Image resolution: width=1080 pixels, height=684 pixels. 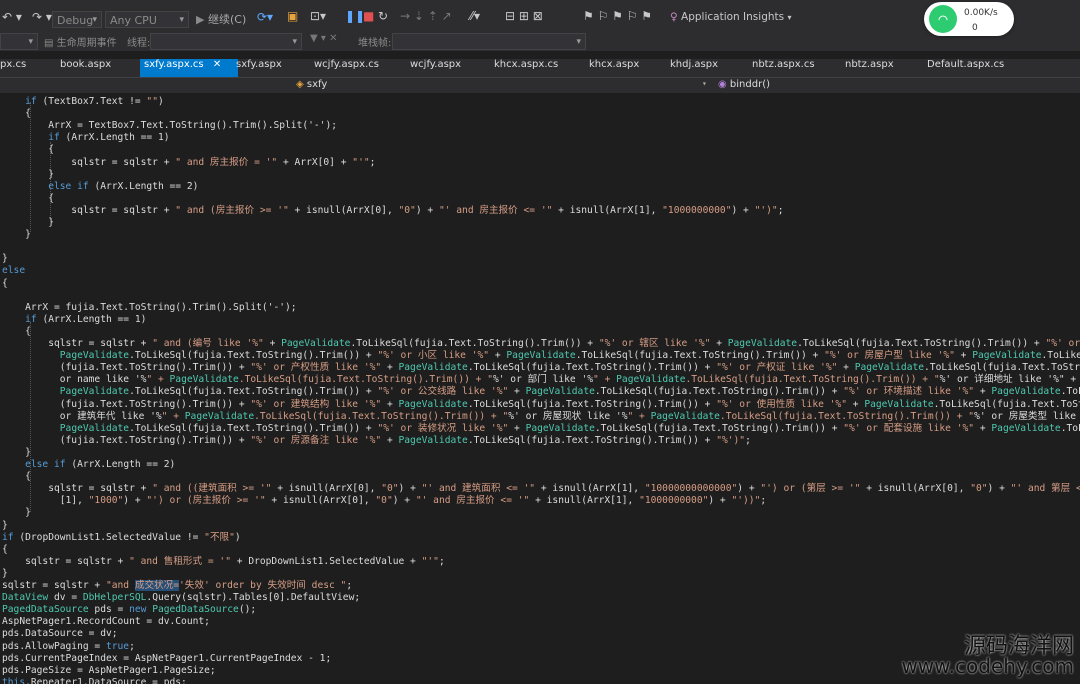 I want to click on tab-default-aspx-cs: Default.aspx.cs, so click(x=965, y=68).